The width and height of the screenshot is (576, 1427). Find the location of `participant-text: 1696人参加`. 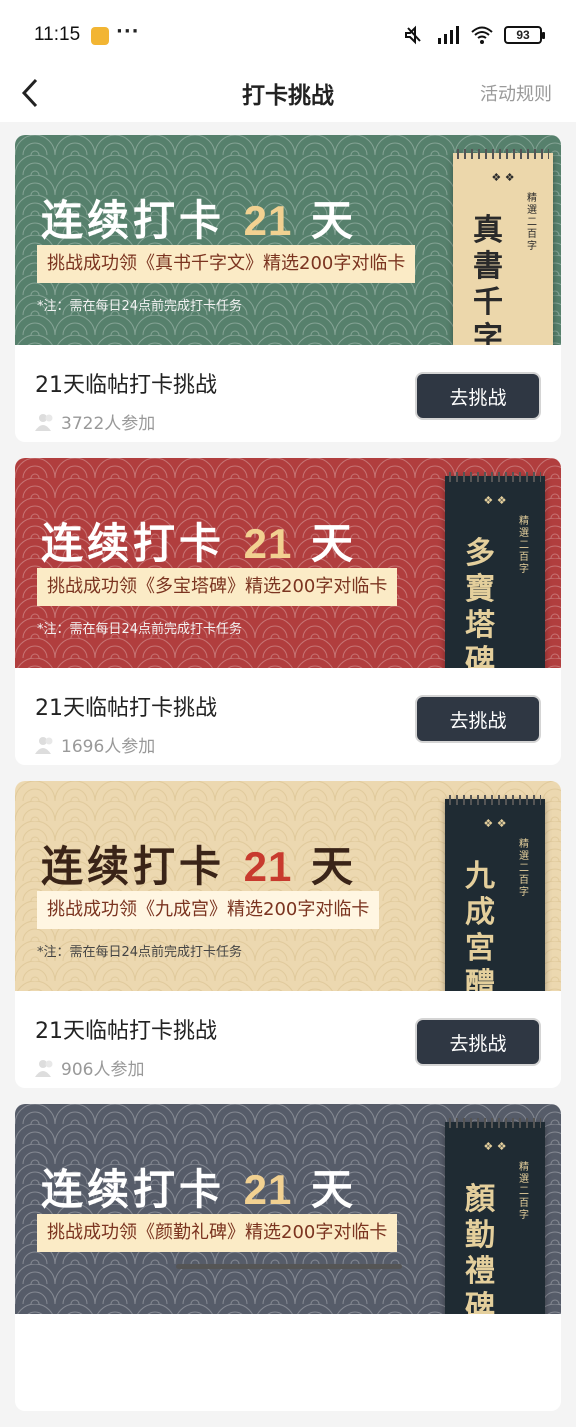

participant-text: 1696人参加 is located at coordinates (108, 747).